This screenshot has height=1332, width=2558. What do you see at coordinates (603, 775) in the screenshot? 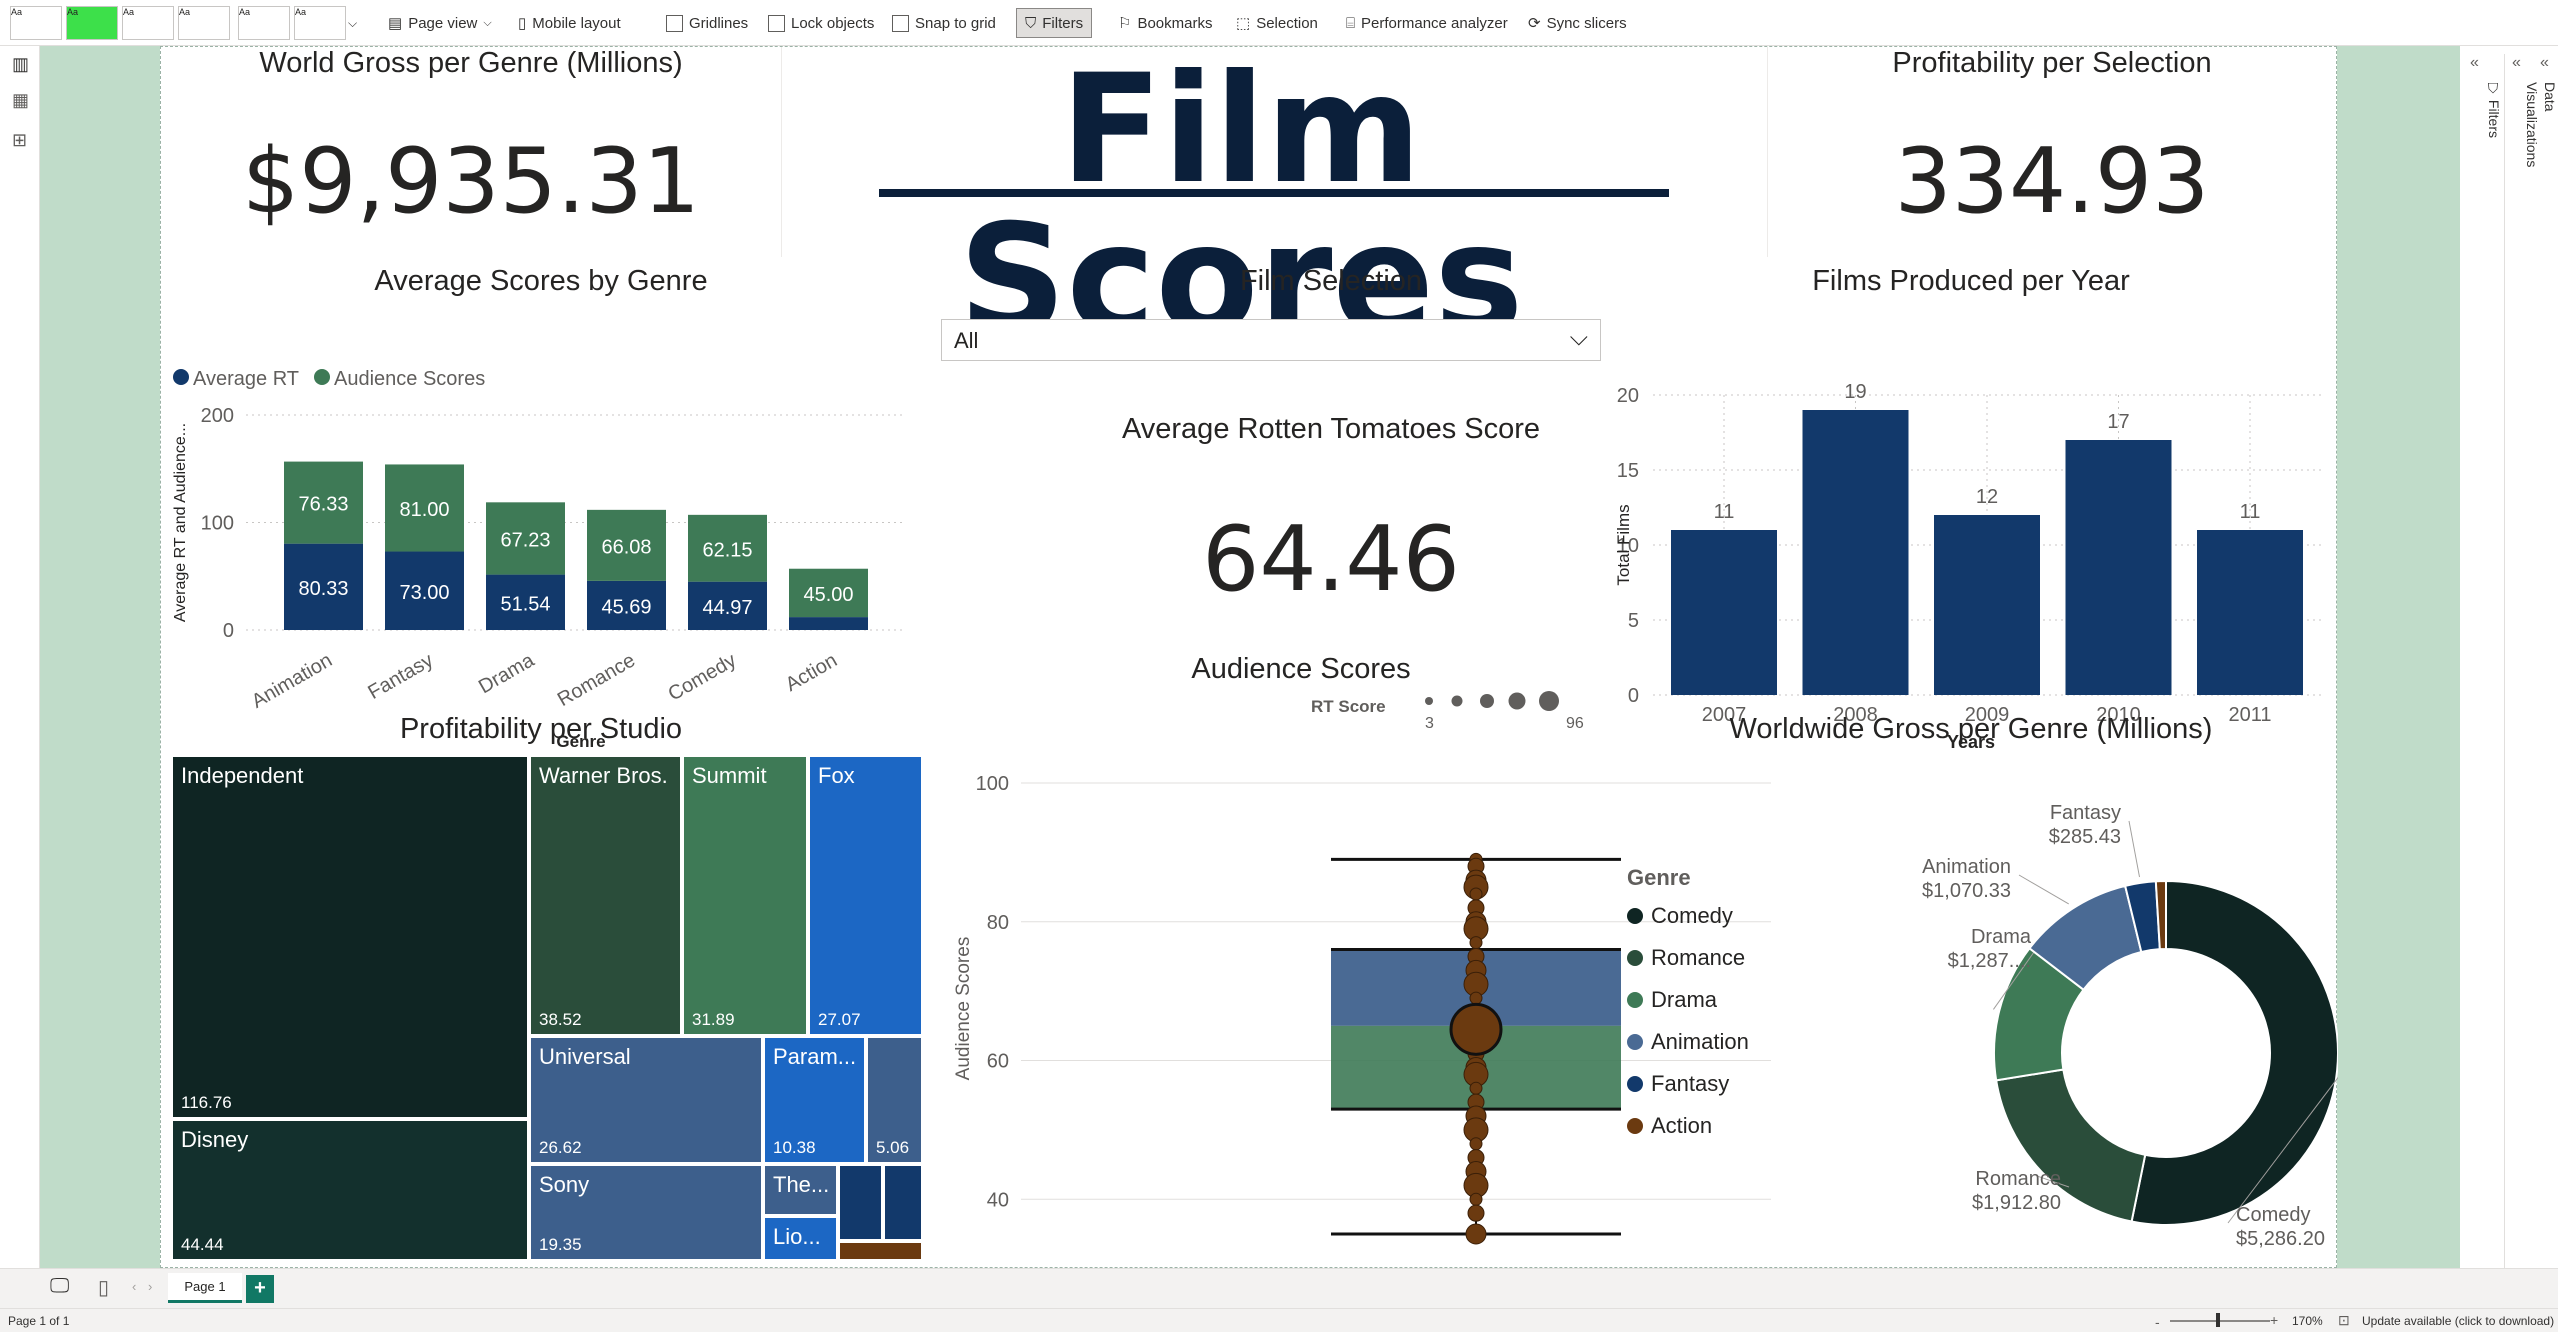
I see `treemap-cell-label: Warner Bros.` at bounding box center [603, 775].